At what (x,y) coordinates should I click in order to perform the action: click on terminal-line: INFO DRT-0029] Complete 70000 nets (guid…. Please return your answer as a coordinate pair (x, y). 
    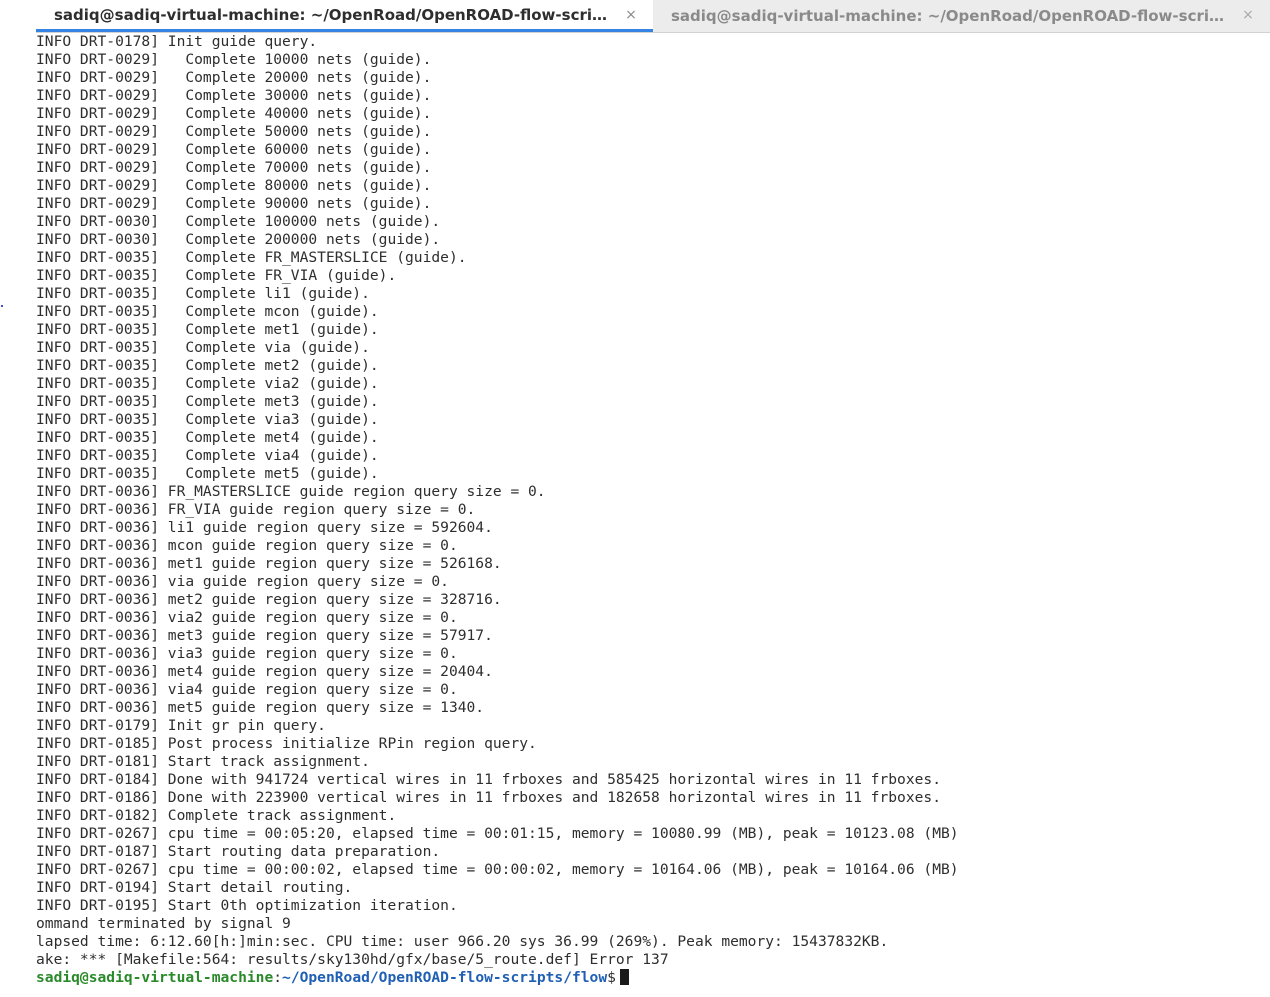
    Looking at the image, I should click on (234, 167).